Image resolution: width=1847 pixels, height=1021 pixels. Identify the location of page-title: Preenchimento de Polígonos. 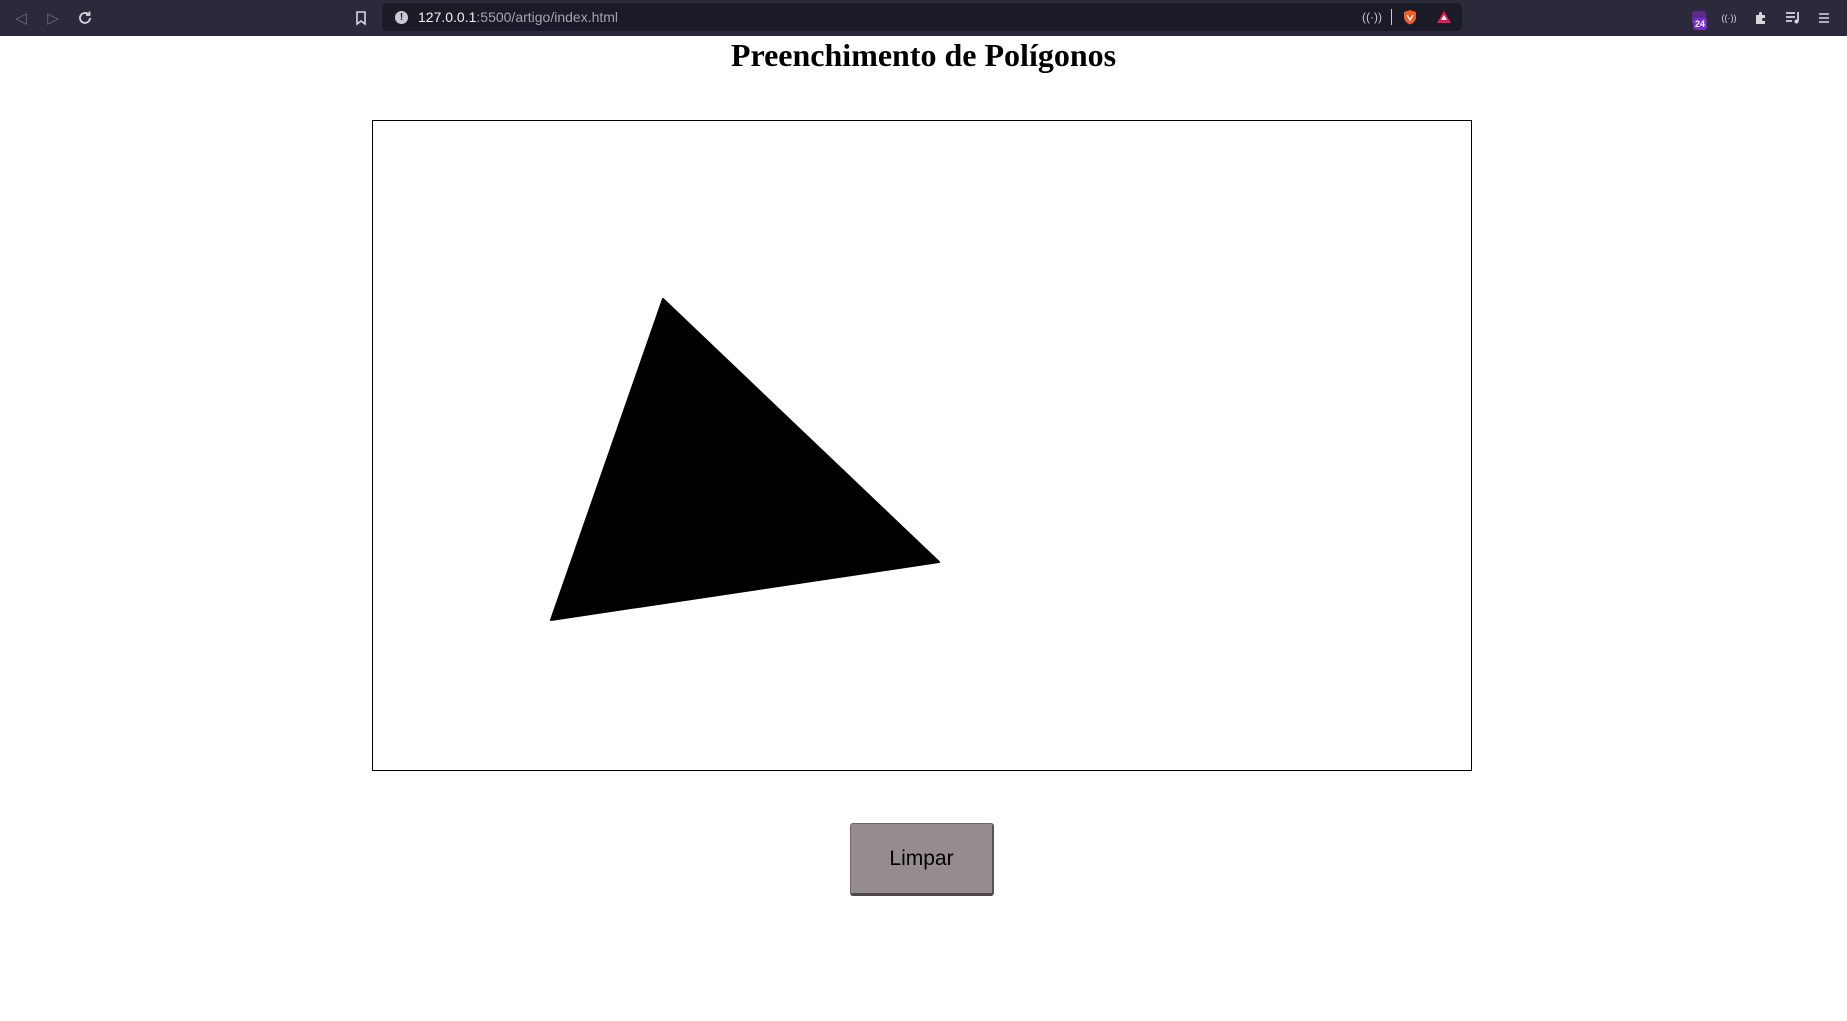
(923, 55).